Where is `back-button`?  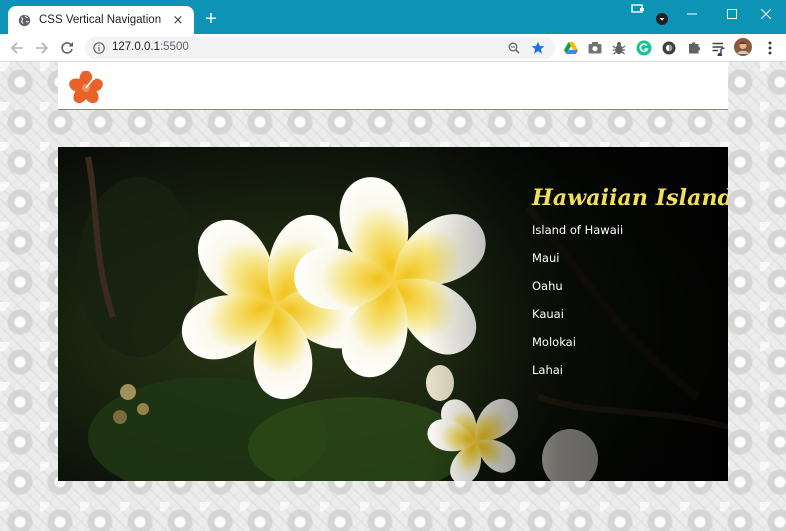 back-button is located at coordinates (17, 48).